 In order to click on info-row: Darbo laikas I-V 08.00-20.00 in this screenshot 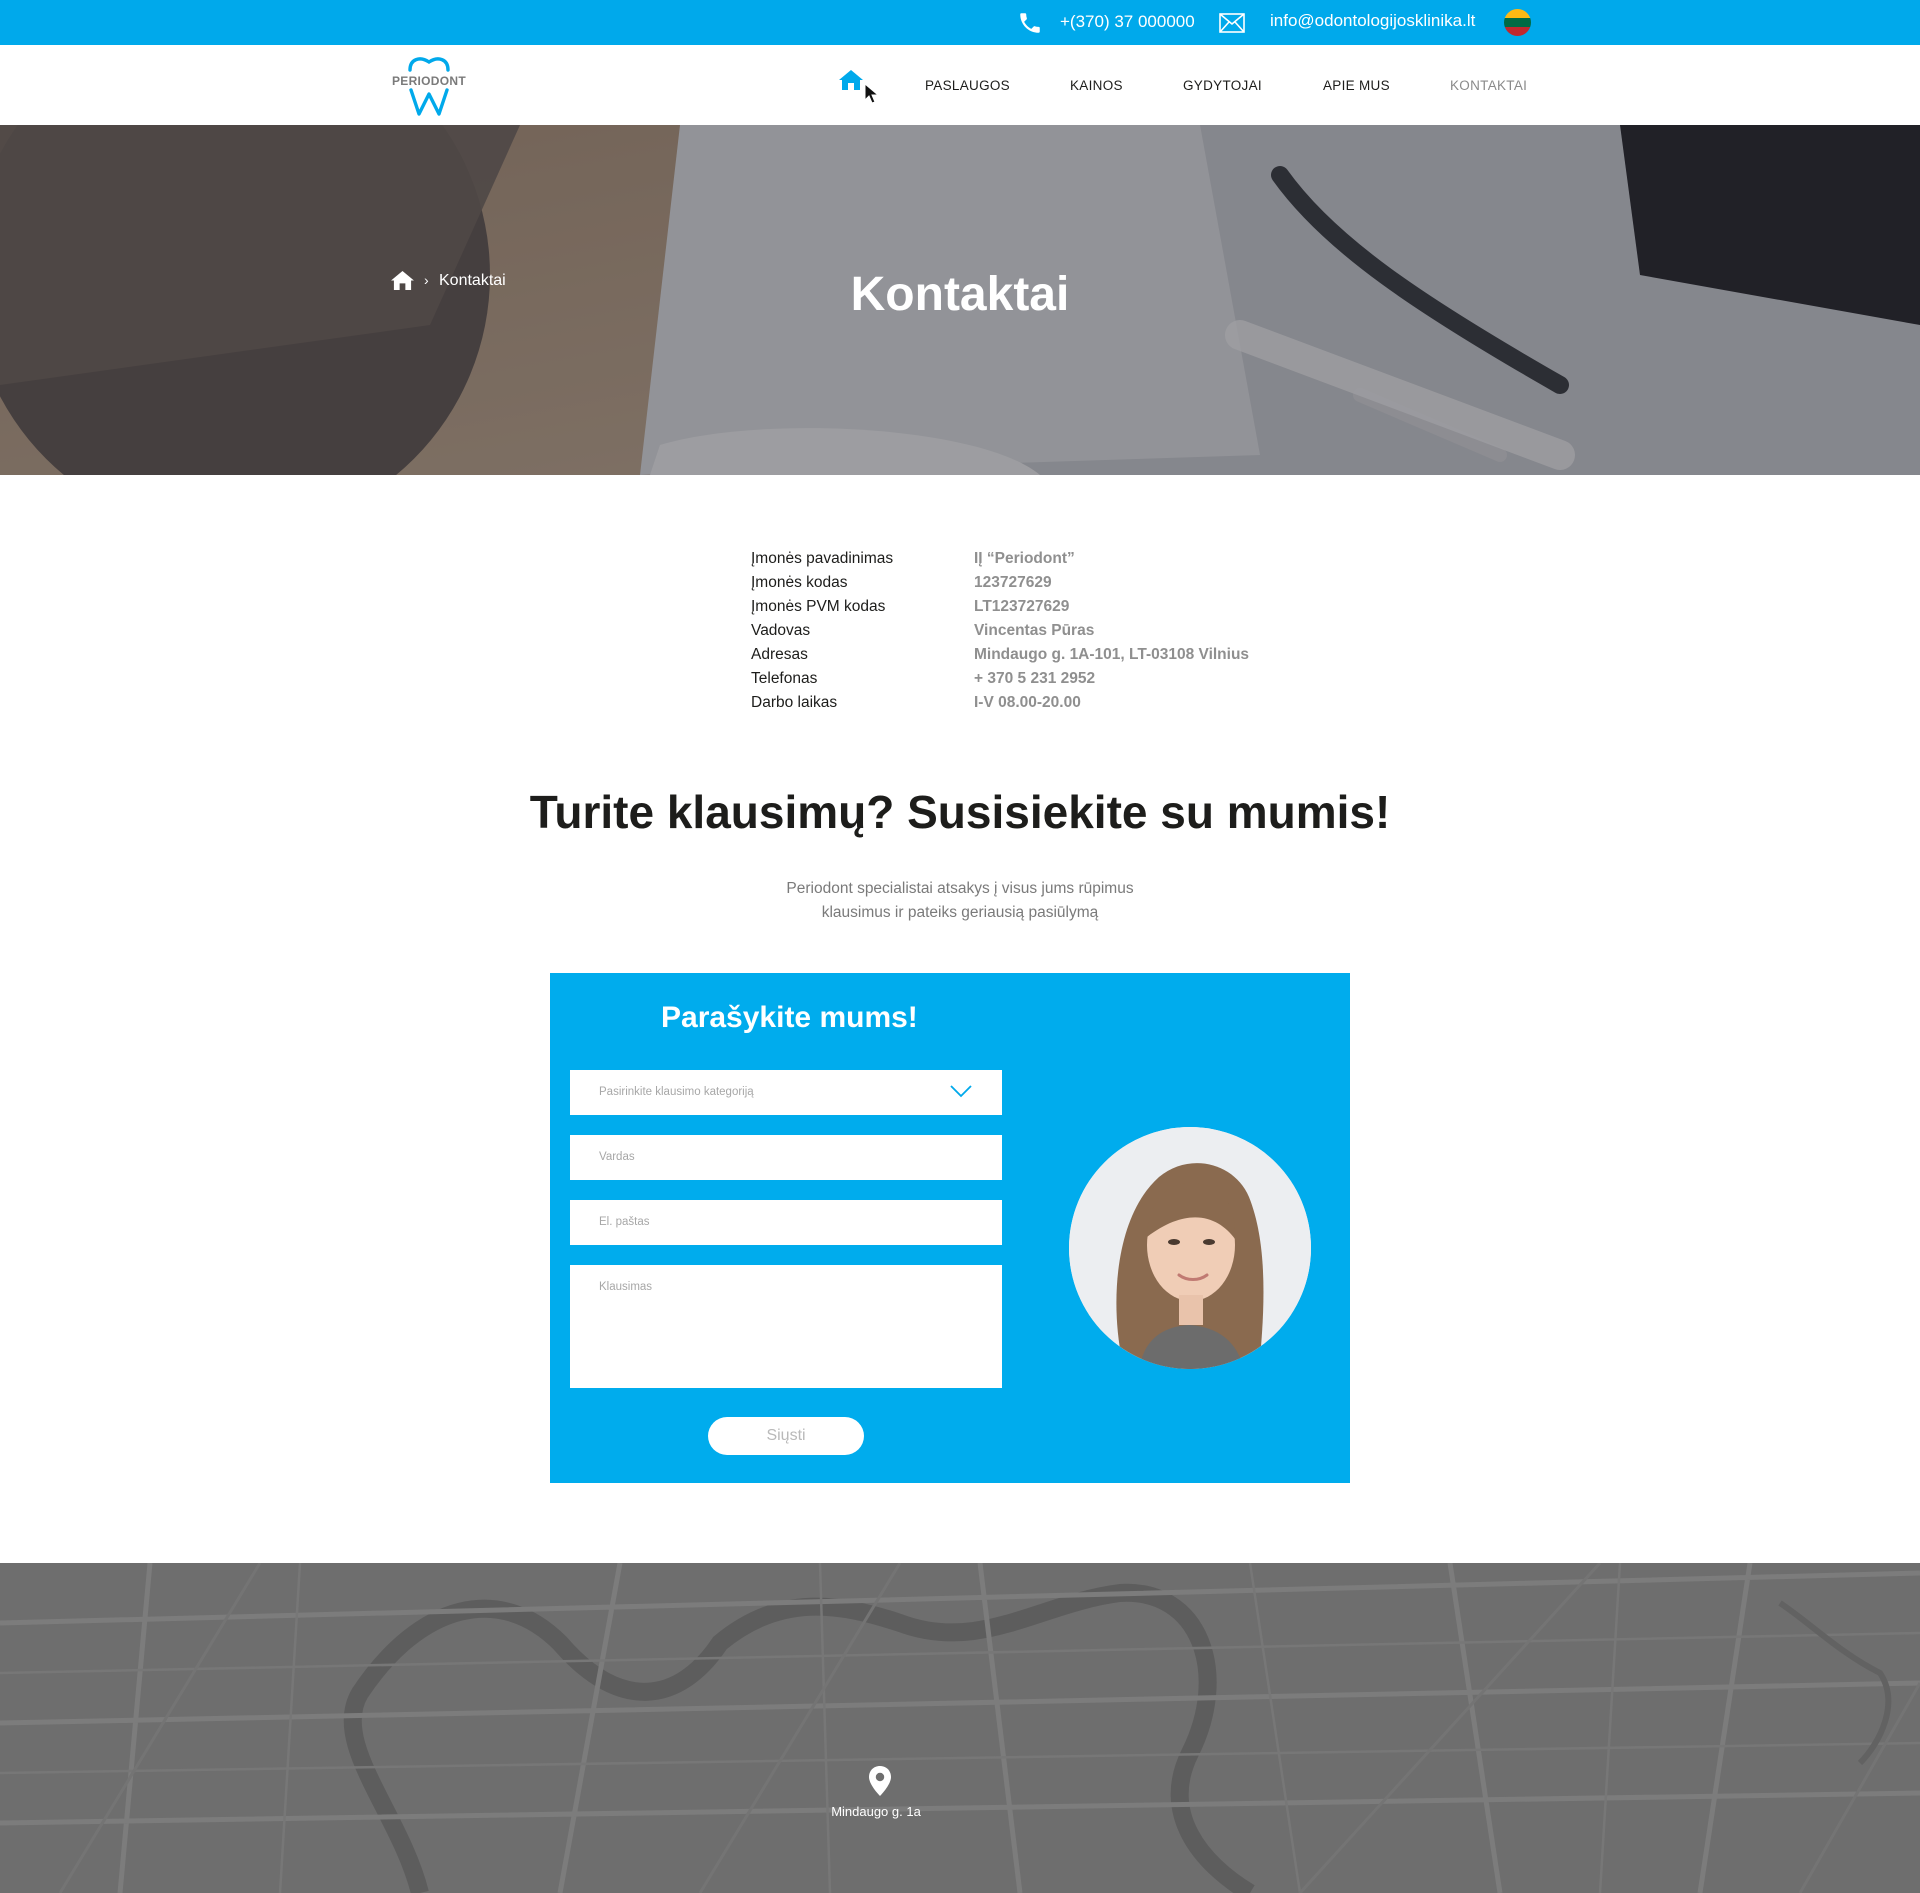, I will do `click(1031, 706)`.